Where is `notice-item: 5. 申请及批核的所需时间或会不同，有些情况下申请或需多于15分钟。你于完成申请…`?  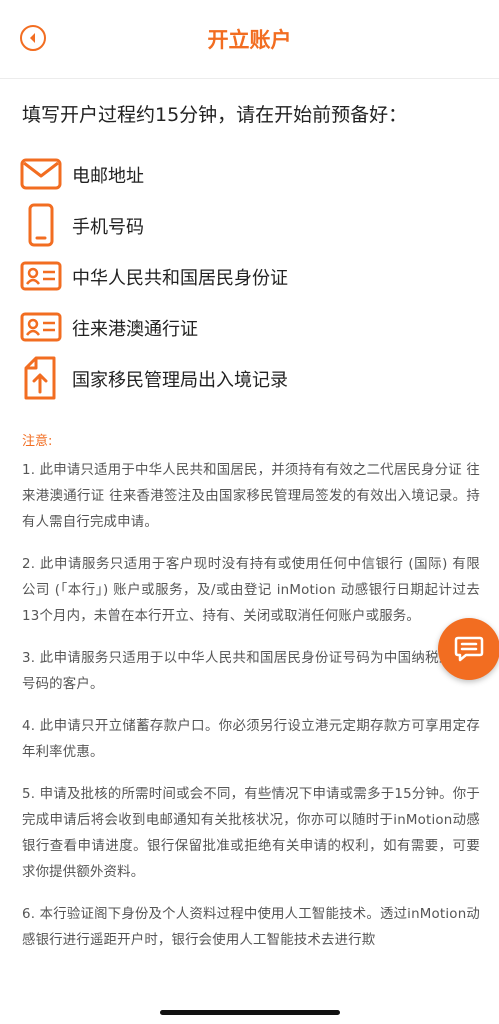
notice-item: 5. 申请及批核的所需时间或会不同，有些情况下申请或需多于15分钟。你于完成申请… is located at coordinates (251, 833).